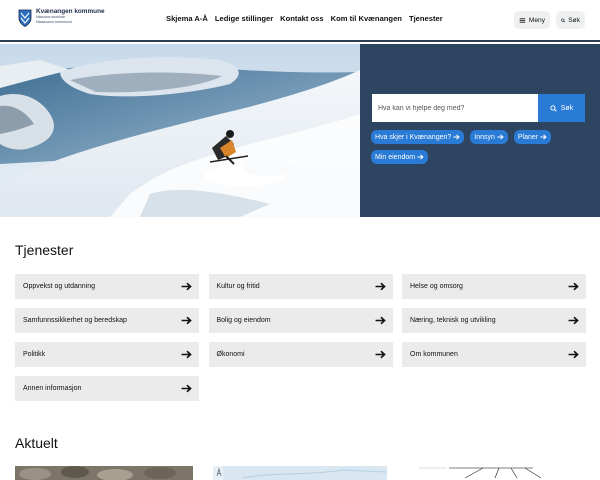  I want to click on service-label: Samfunnssikkerhet og beredskap, so click(75, 320).